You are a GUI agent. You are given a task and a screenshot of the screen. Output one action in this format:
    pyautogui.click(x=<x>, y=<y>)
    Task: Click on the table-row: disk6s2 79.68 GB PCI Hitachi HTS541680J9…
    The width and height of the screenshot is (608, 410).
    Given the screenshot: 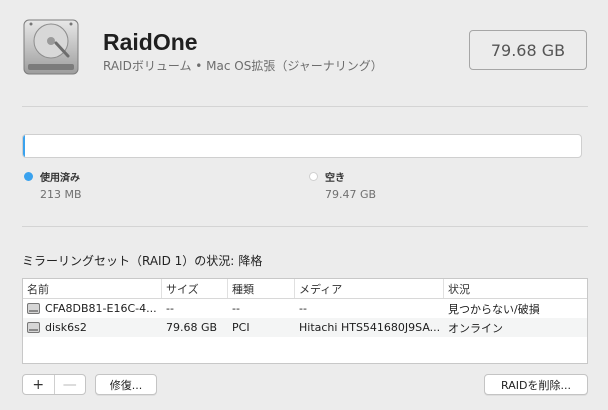 What is the action you would take?
    pyautogui.click(x=305, y=327)
    